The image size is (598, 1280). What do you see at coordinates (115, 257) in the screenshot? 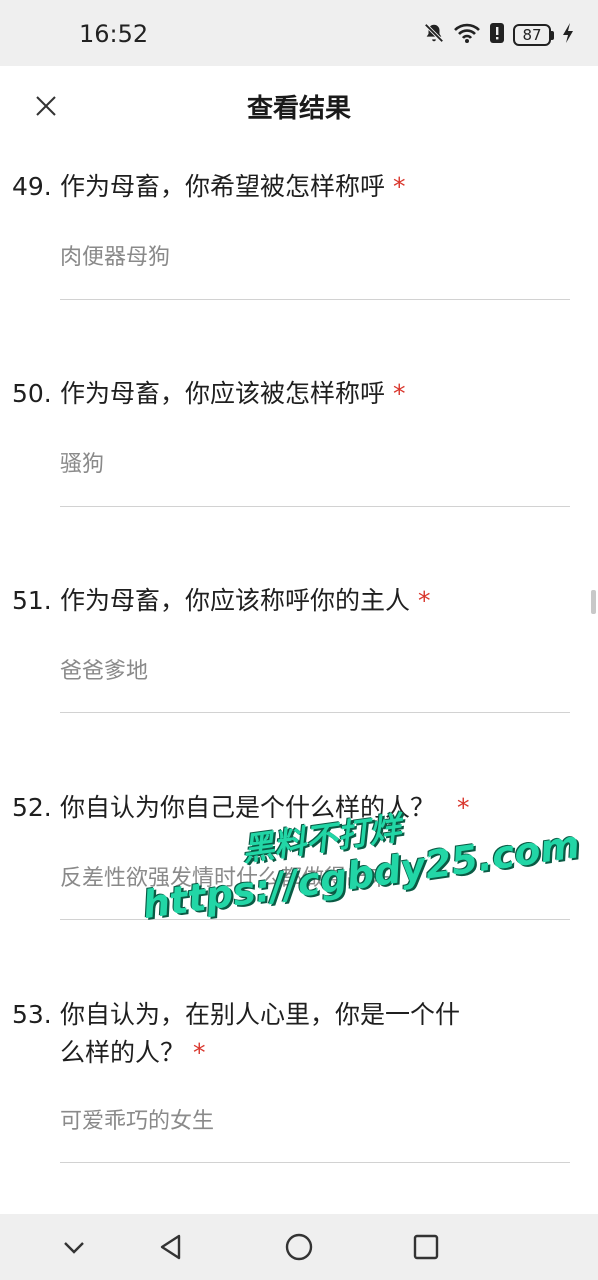
I see `answer-text: 肉便器母狗` at bounding box center [115, 257].